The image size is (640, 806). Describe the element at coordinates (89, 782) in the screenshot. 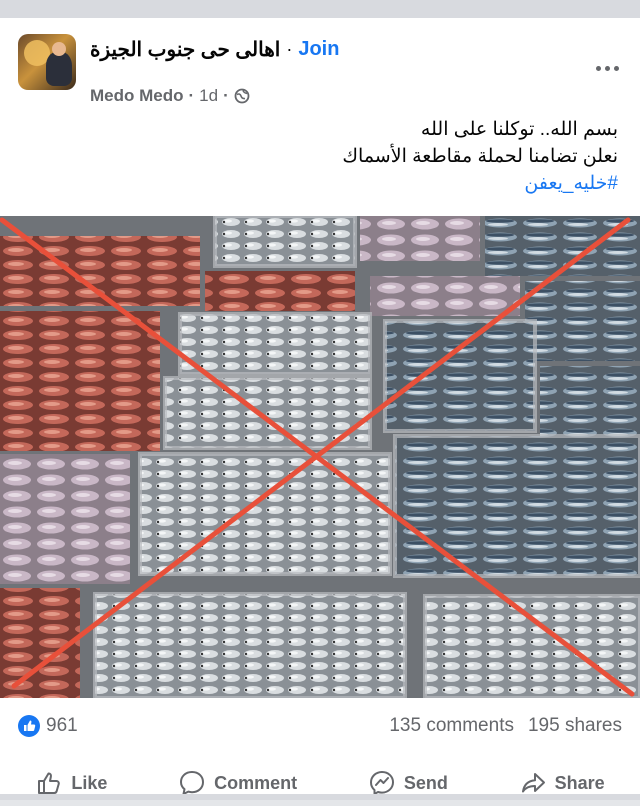

I see `like-label: Like` at that location.